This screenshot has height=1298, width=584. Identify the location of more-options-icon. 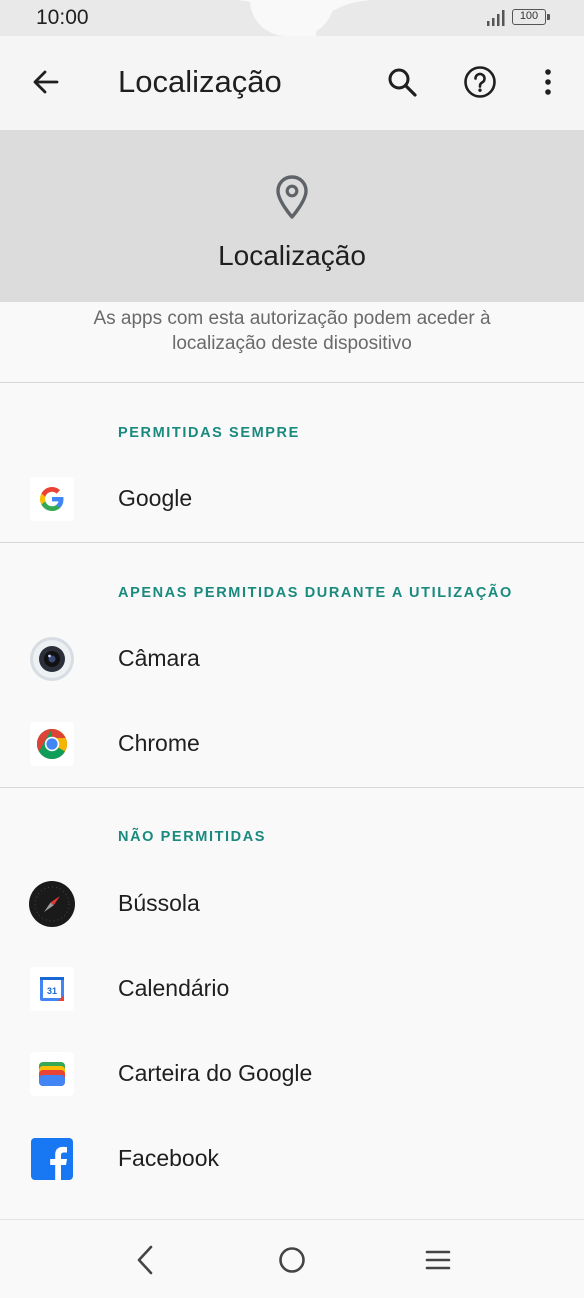
(548, 82).